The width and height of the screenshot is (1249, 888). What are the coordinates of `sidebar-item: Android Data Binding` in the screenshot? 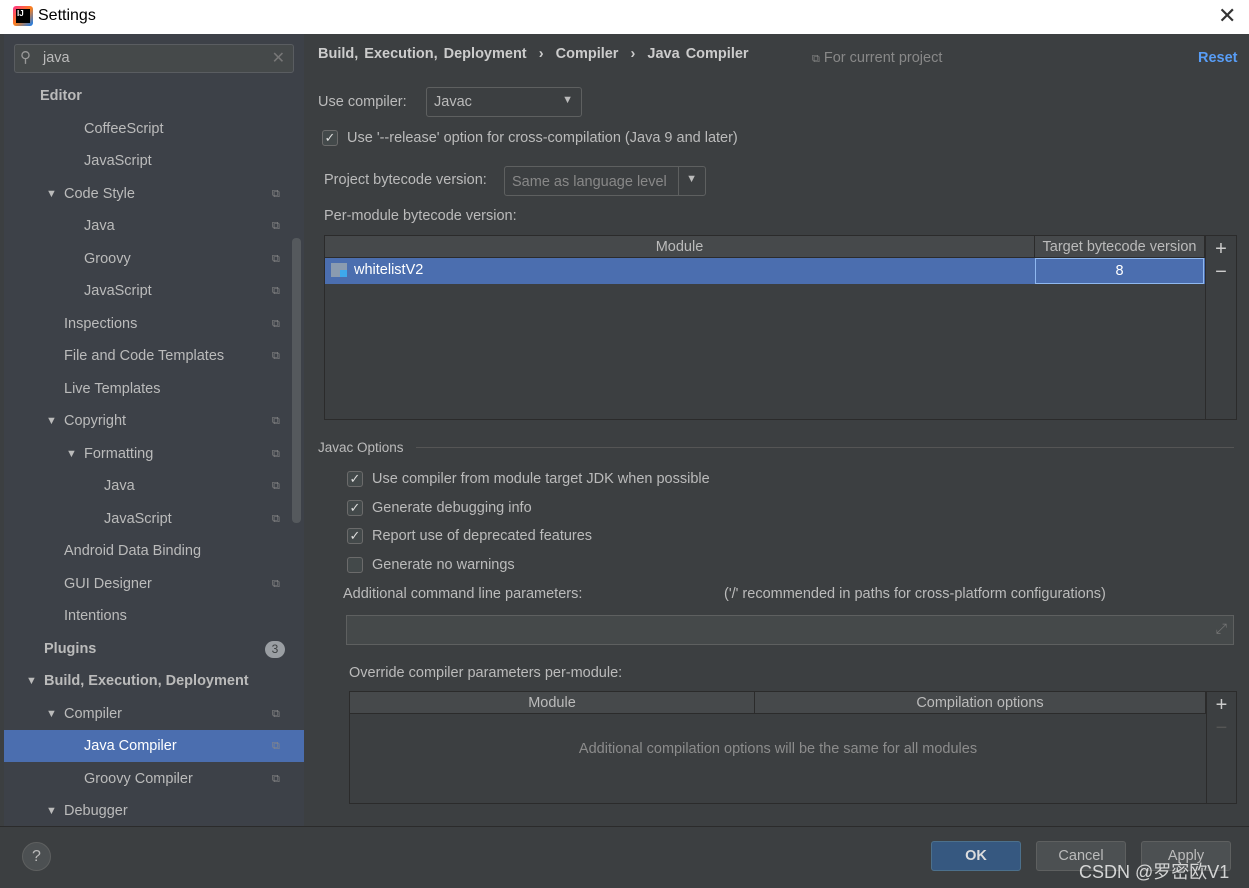 It's located at (154, 551).